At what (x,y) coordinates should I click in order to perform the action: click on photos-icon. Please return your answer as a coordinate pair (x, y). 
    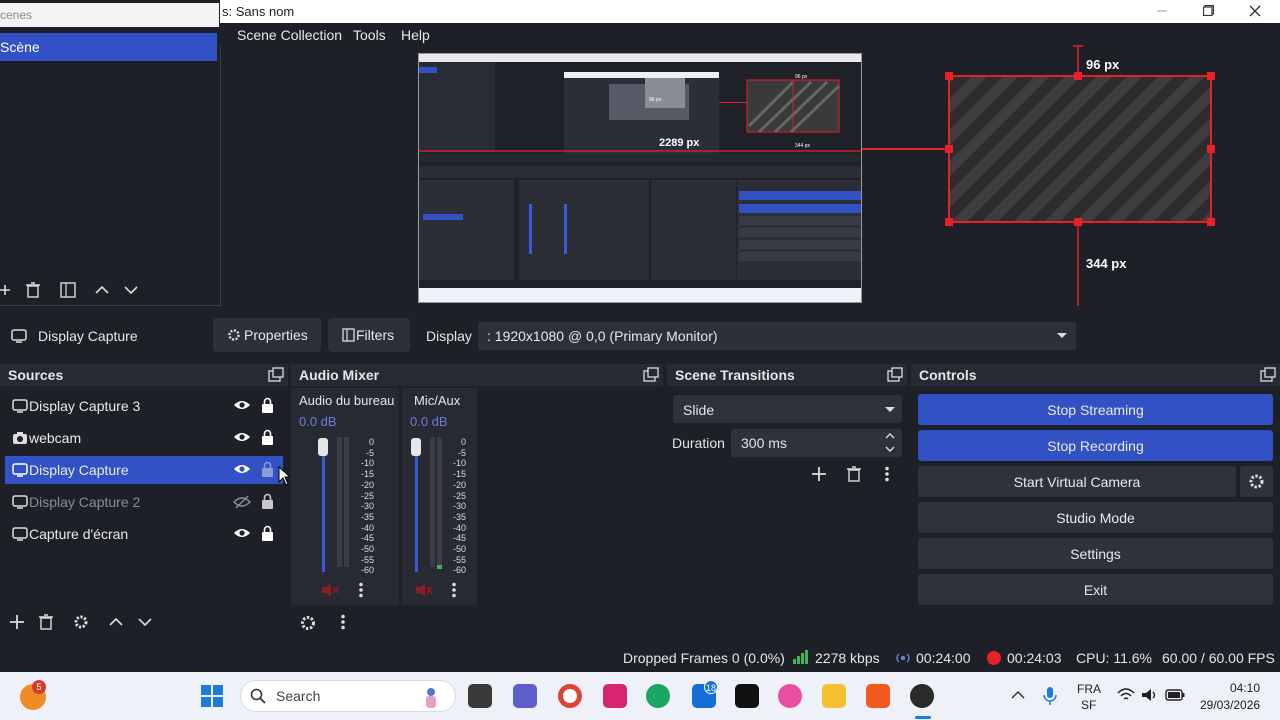
    Looking at the image, I should click on (790, 696).